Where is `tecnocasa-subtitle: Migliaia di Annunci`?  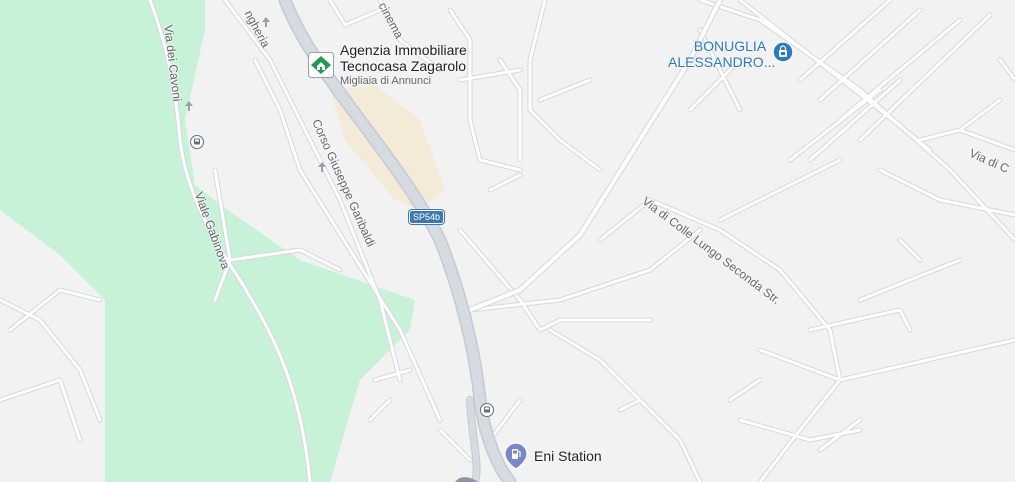 tecnocasa-subtitle: Migliaia di Annunci is located at coordinates (386, 81).